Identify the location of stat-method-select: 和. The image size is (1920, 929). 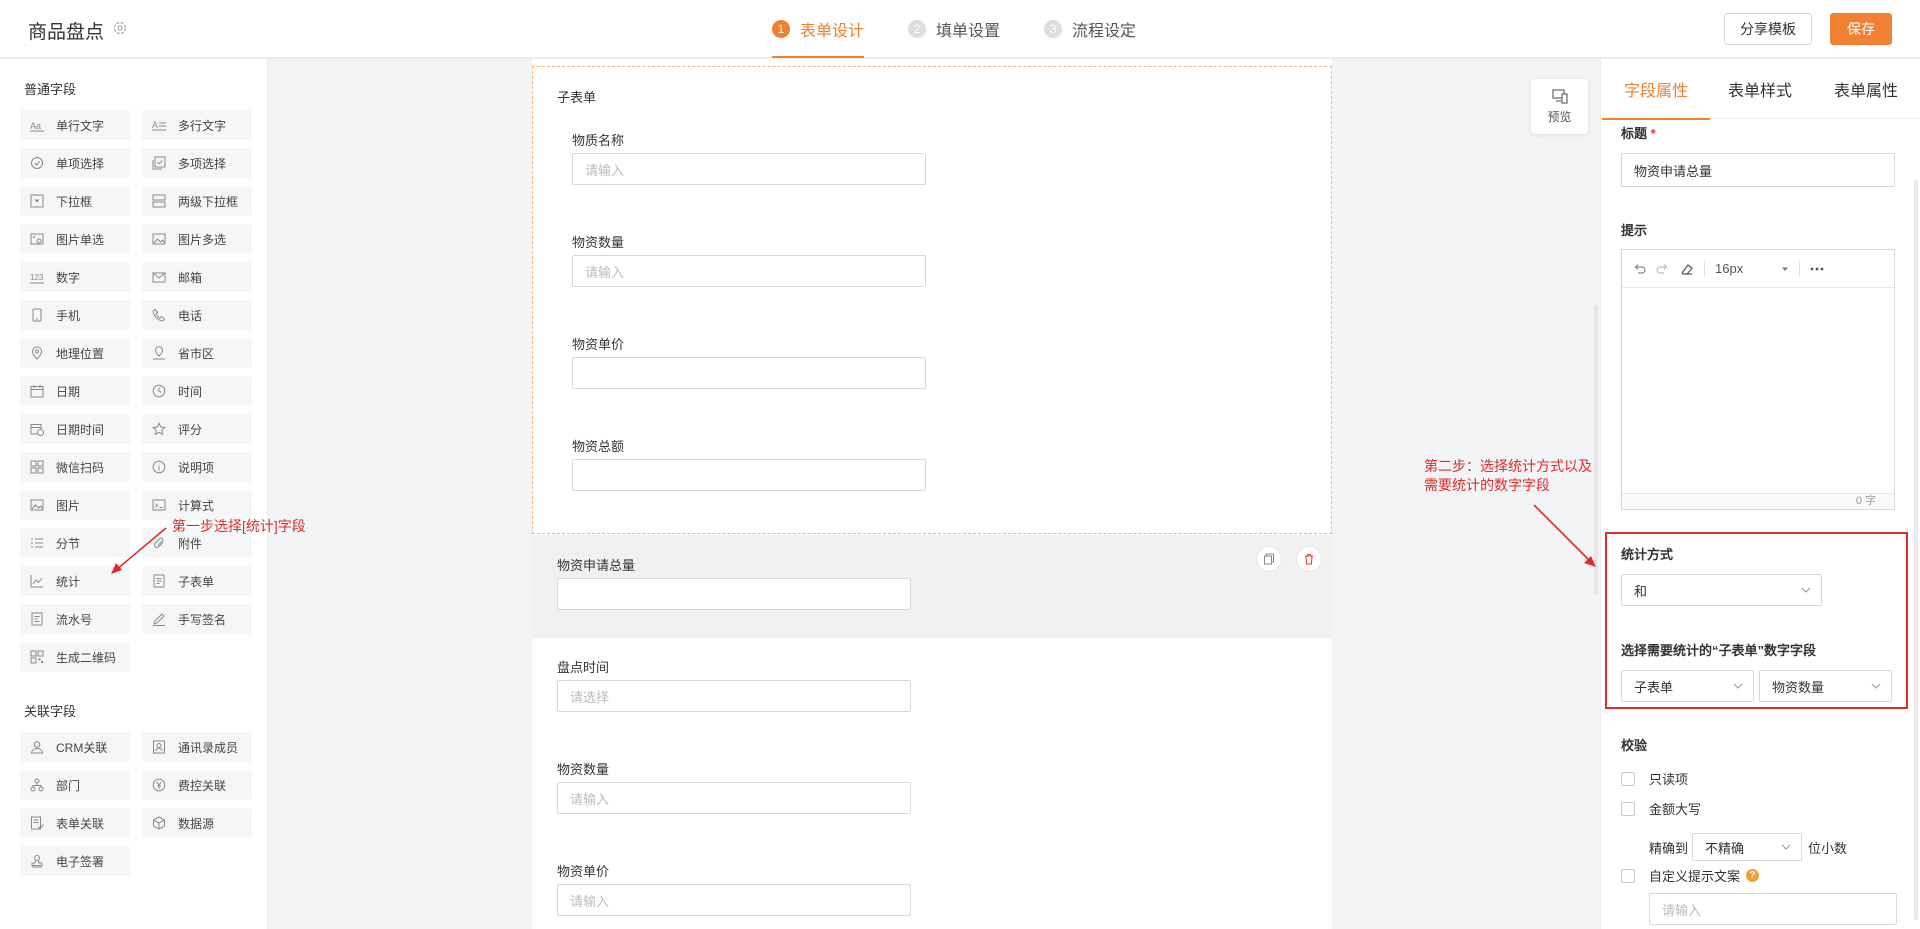
(1721, 590).